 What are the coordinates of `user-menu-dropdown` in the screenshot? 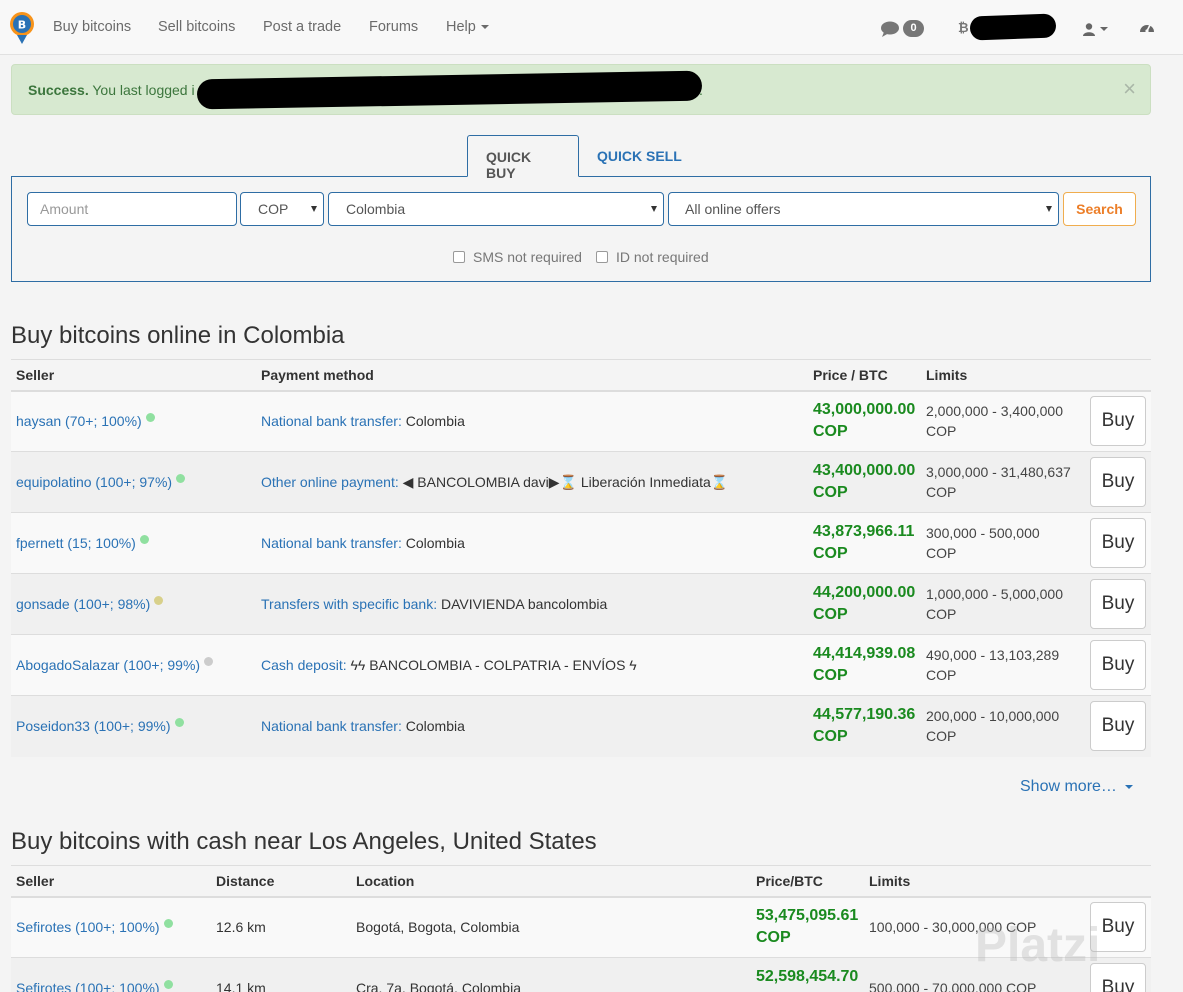 It's located at (1095, 28).